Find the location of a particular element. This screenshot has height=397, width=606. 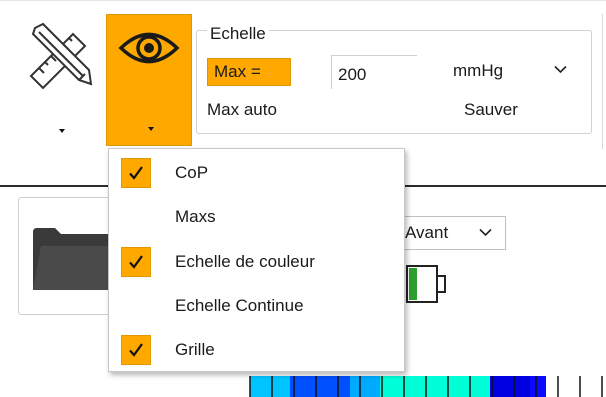

menu-item-label: Echelle Continue is located at coordinates (239, 305).